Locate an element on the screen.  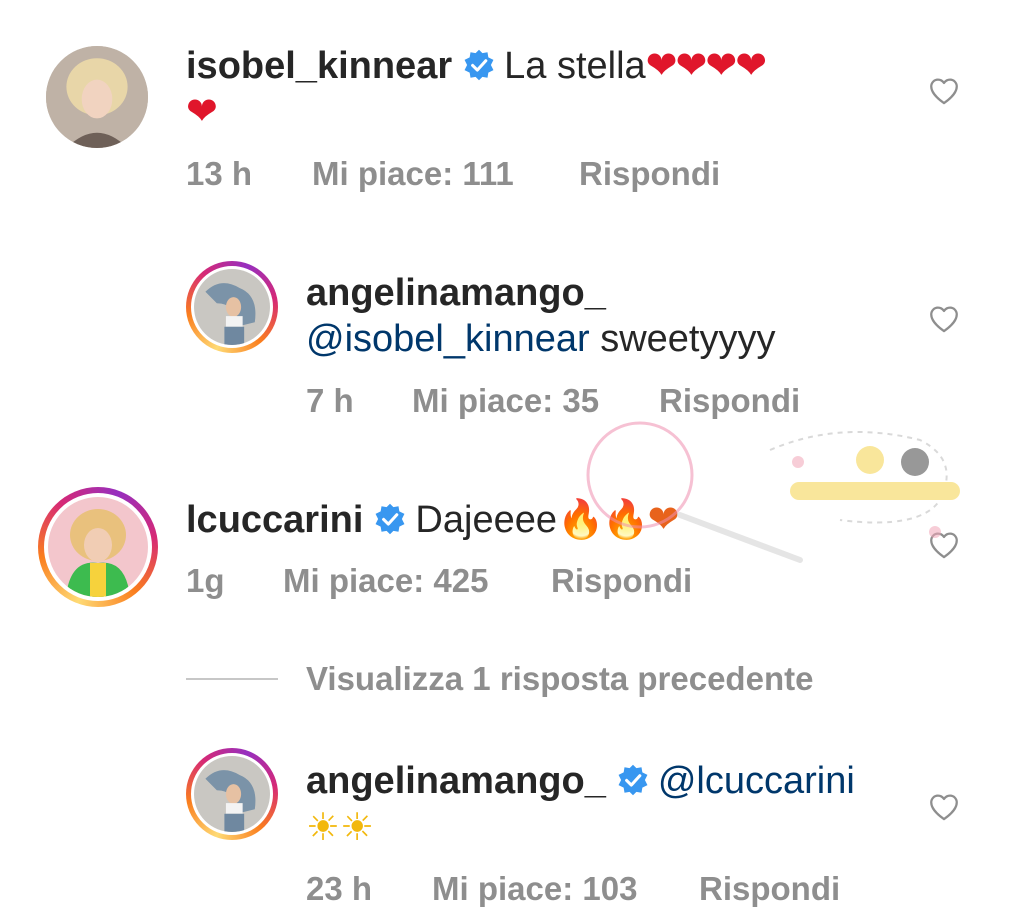
comment-text: isobel_kinnear La stella❤❤❤❤ is located at coordinates (476, 65).